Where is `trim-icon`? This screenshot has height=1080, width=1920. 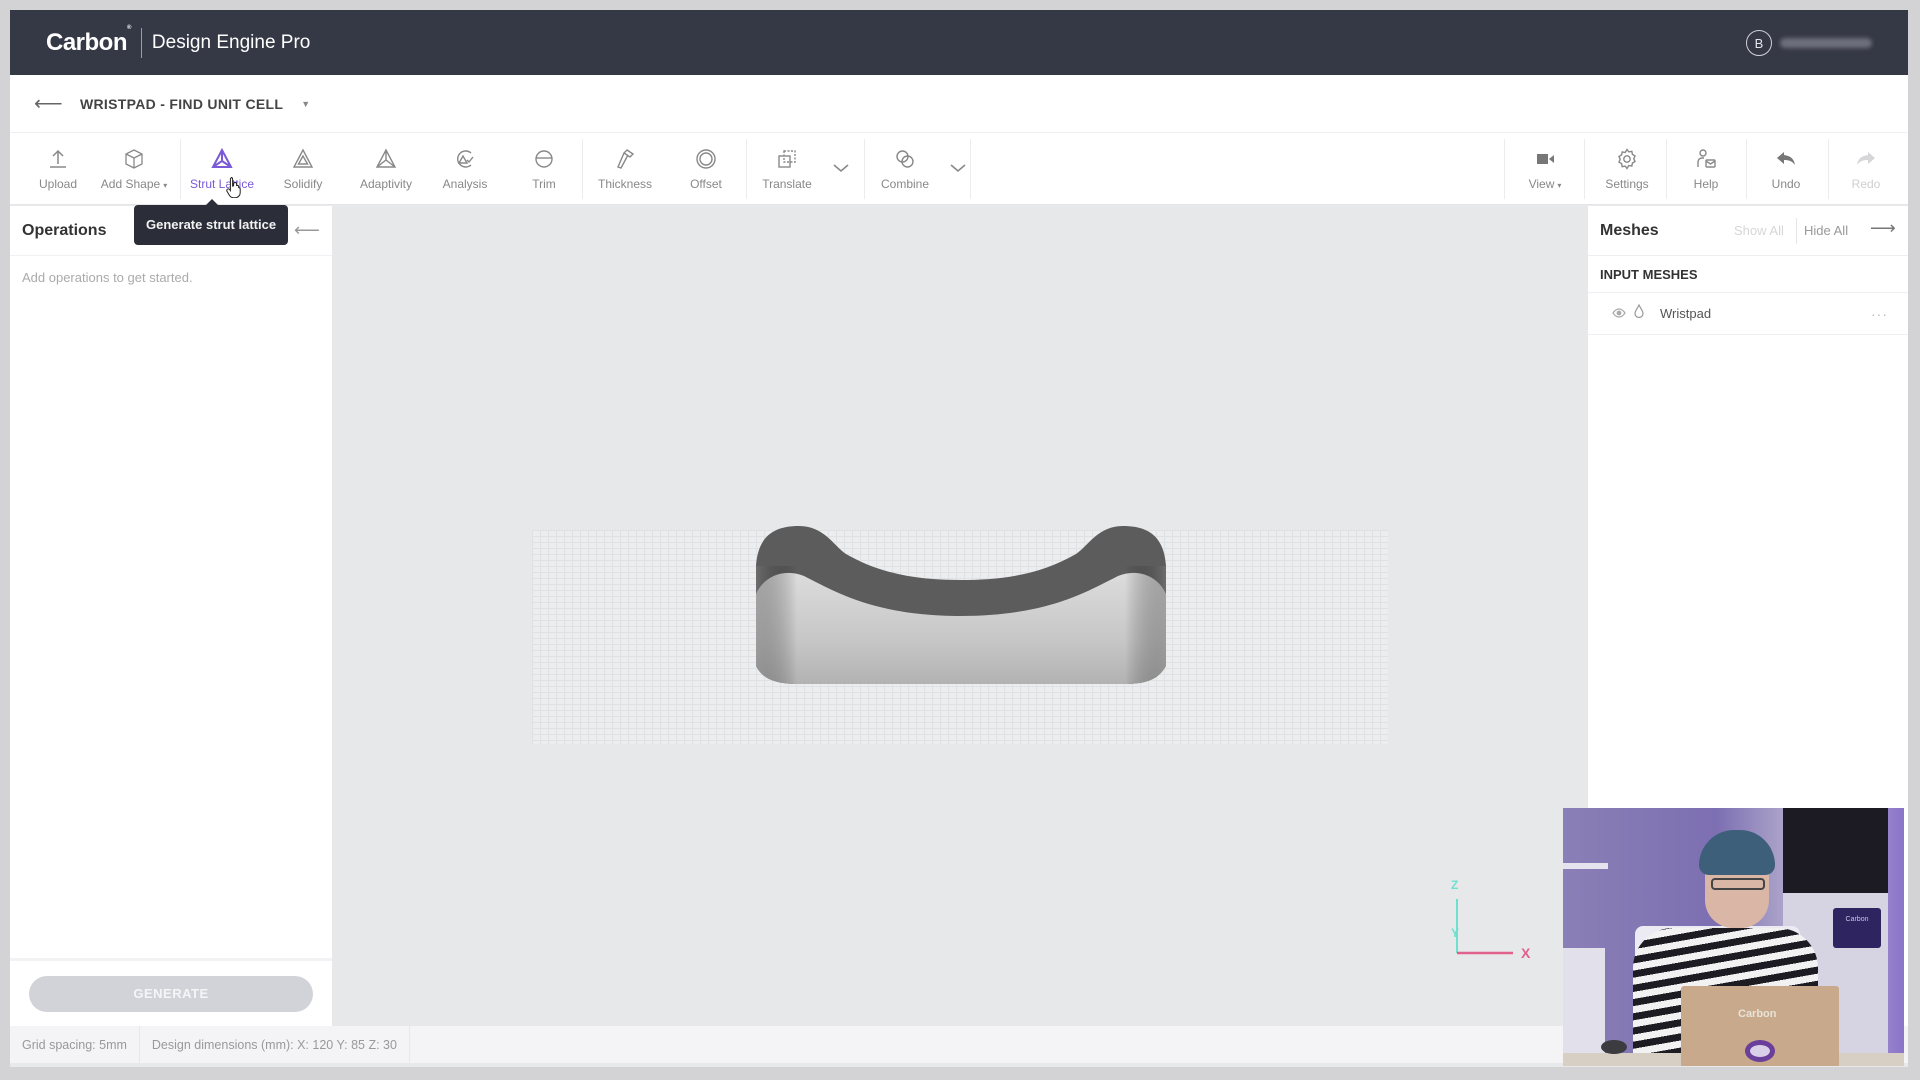
trim-icon is located at coordinates (544, 159).